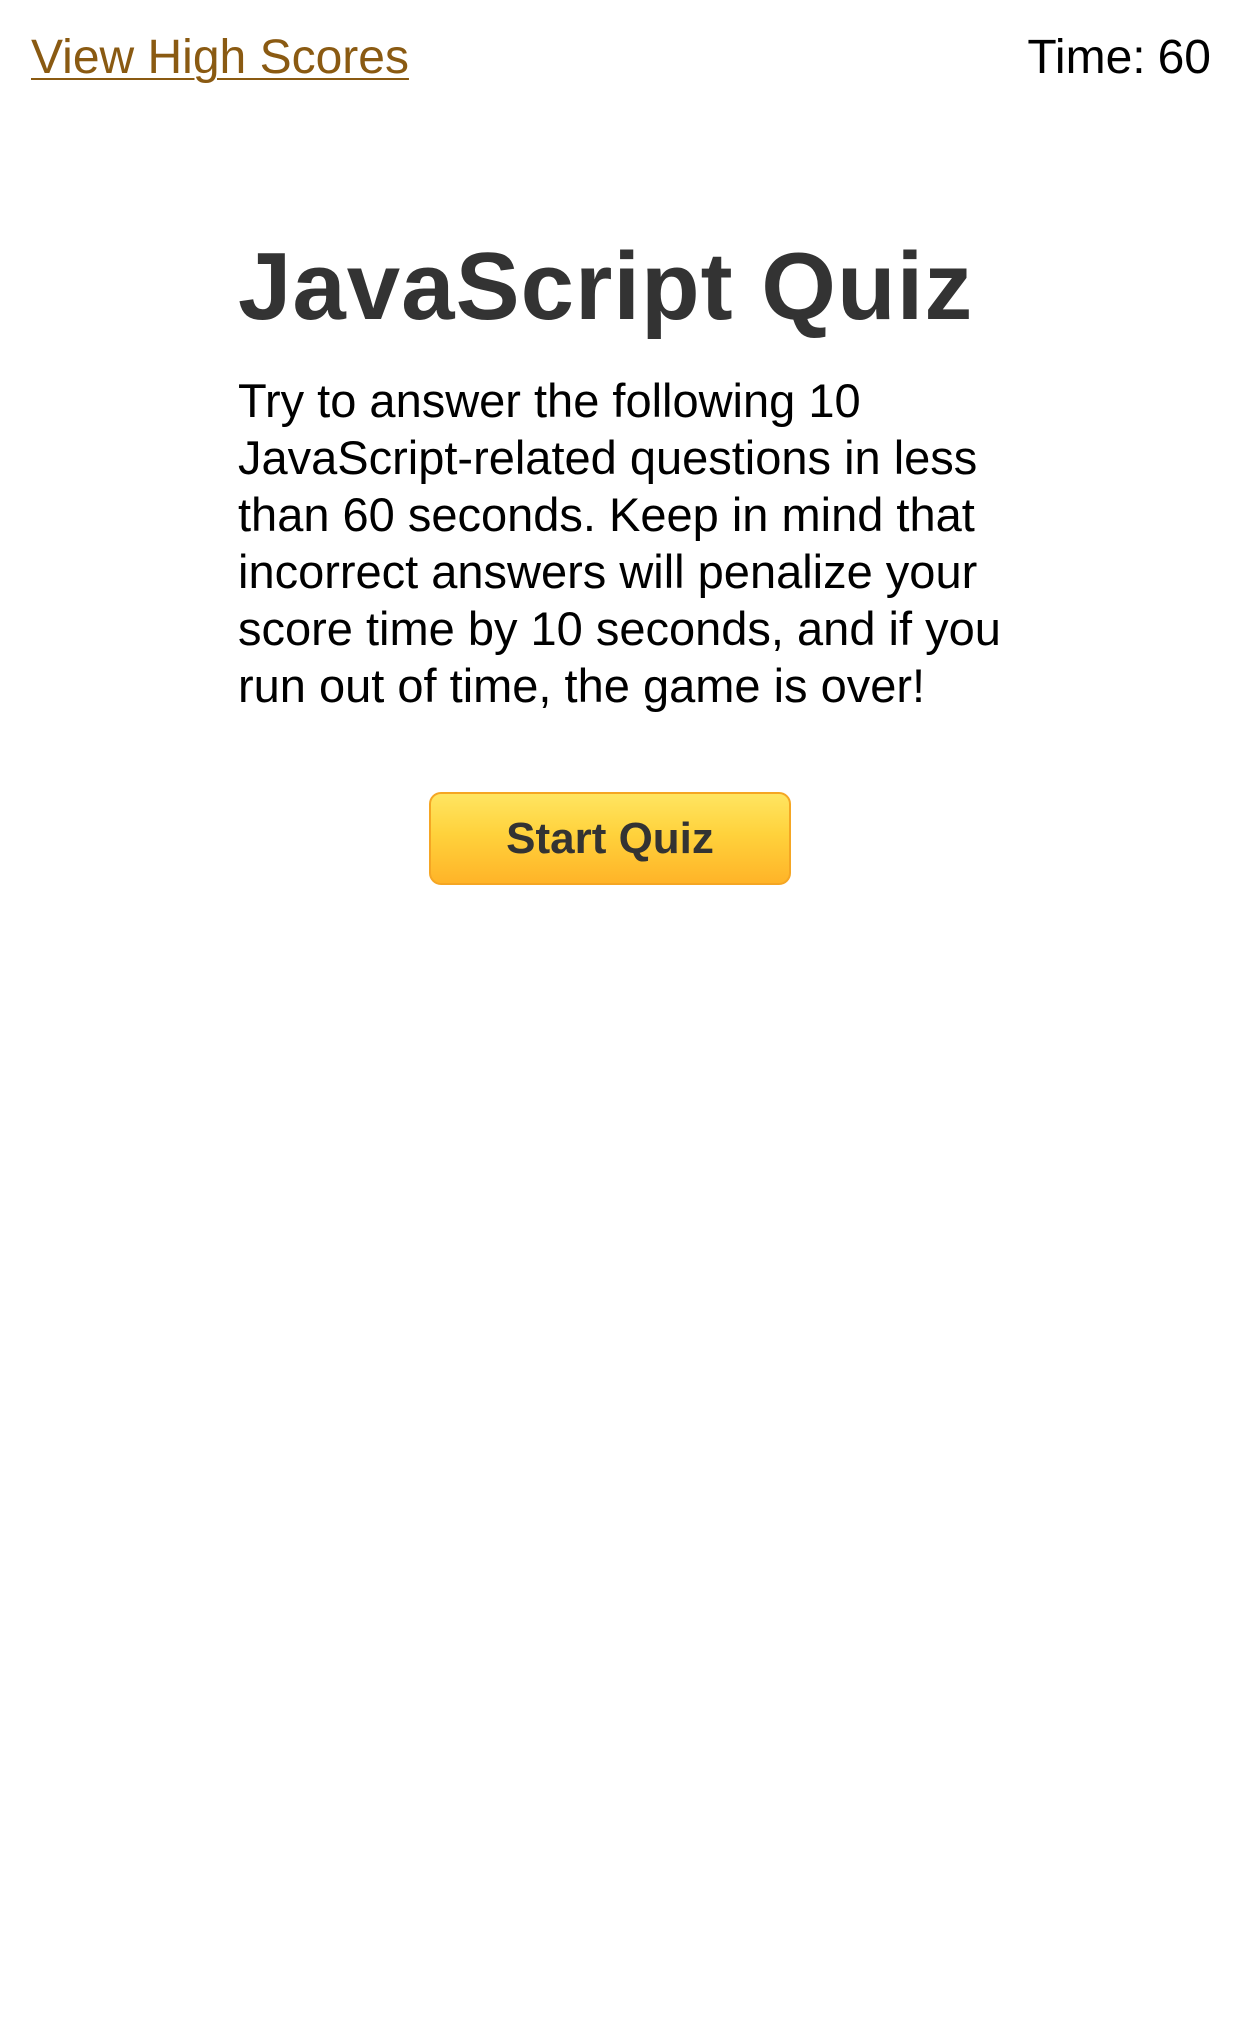 This screenshot has width=1242, height=2031. Describe the element at coordinates (621, 60) in the screenshot. I see `top-bar: View High Scores Time: 60` at that location.